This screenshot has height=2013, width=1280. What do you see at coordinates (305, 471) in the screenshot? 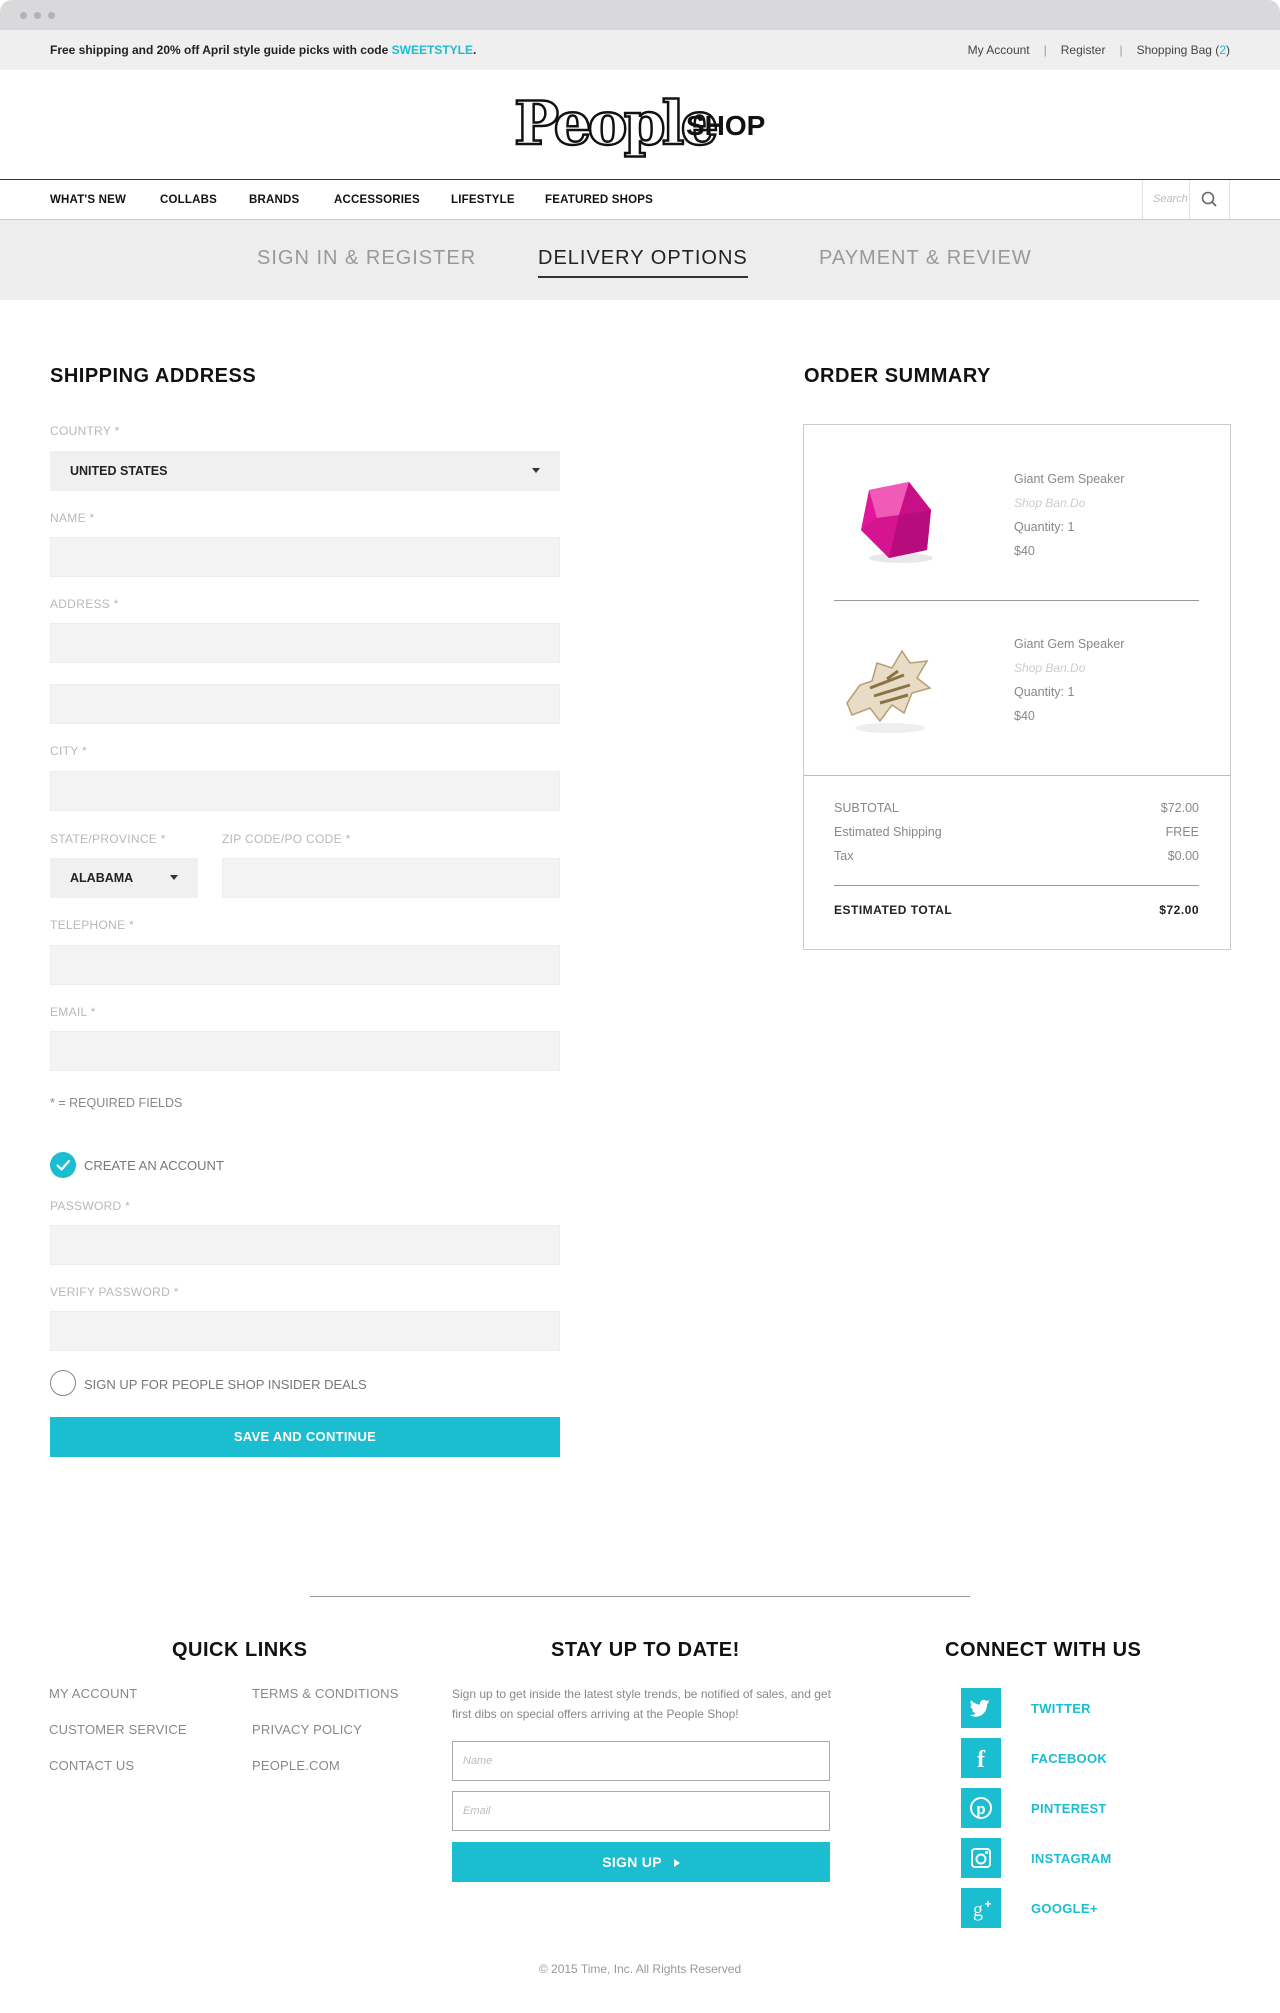
I see `country-select: UNITED STATES` at bounding box center [305, 471].